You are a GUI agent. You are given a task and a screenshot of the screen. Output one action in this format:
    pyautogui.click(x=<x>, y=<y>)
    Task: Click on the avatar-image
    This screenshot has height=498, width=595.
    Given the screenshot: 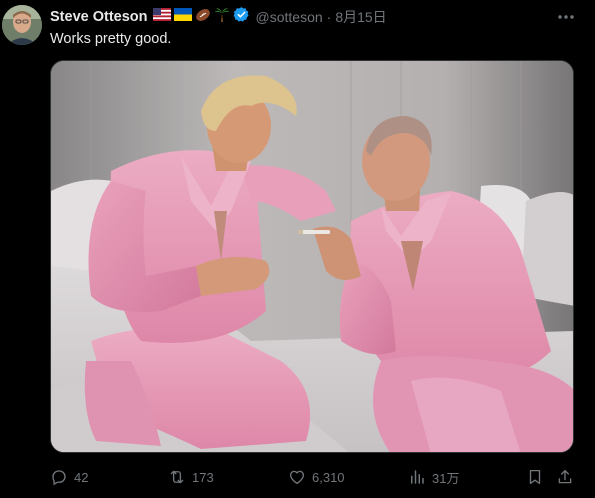 What is the action you would take?
    pyautogui.click(x=22, y=25)
    